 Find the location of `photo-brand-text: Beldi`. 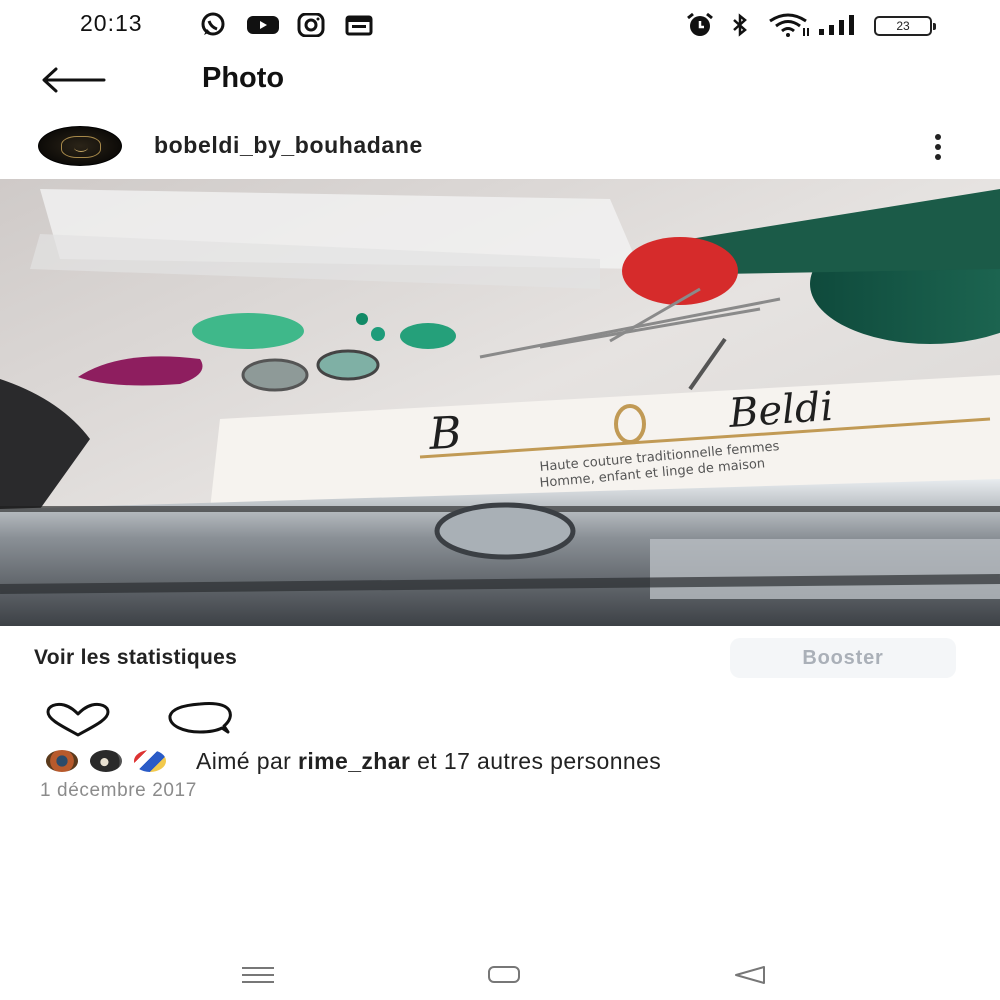

photo-brand-text: Beldi is located at coordinates (780, 410).